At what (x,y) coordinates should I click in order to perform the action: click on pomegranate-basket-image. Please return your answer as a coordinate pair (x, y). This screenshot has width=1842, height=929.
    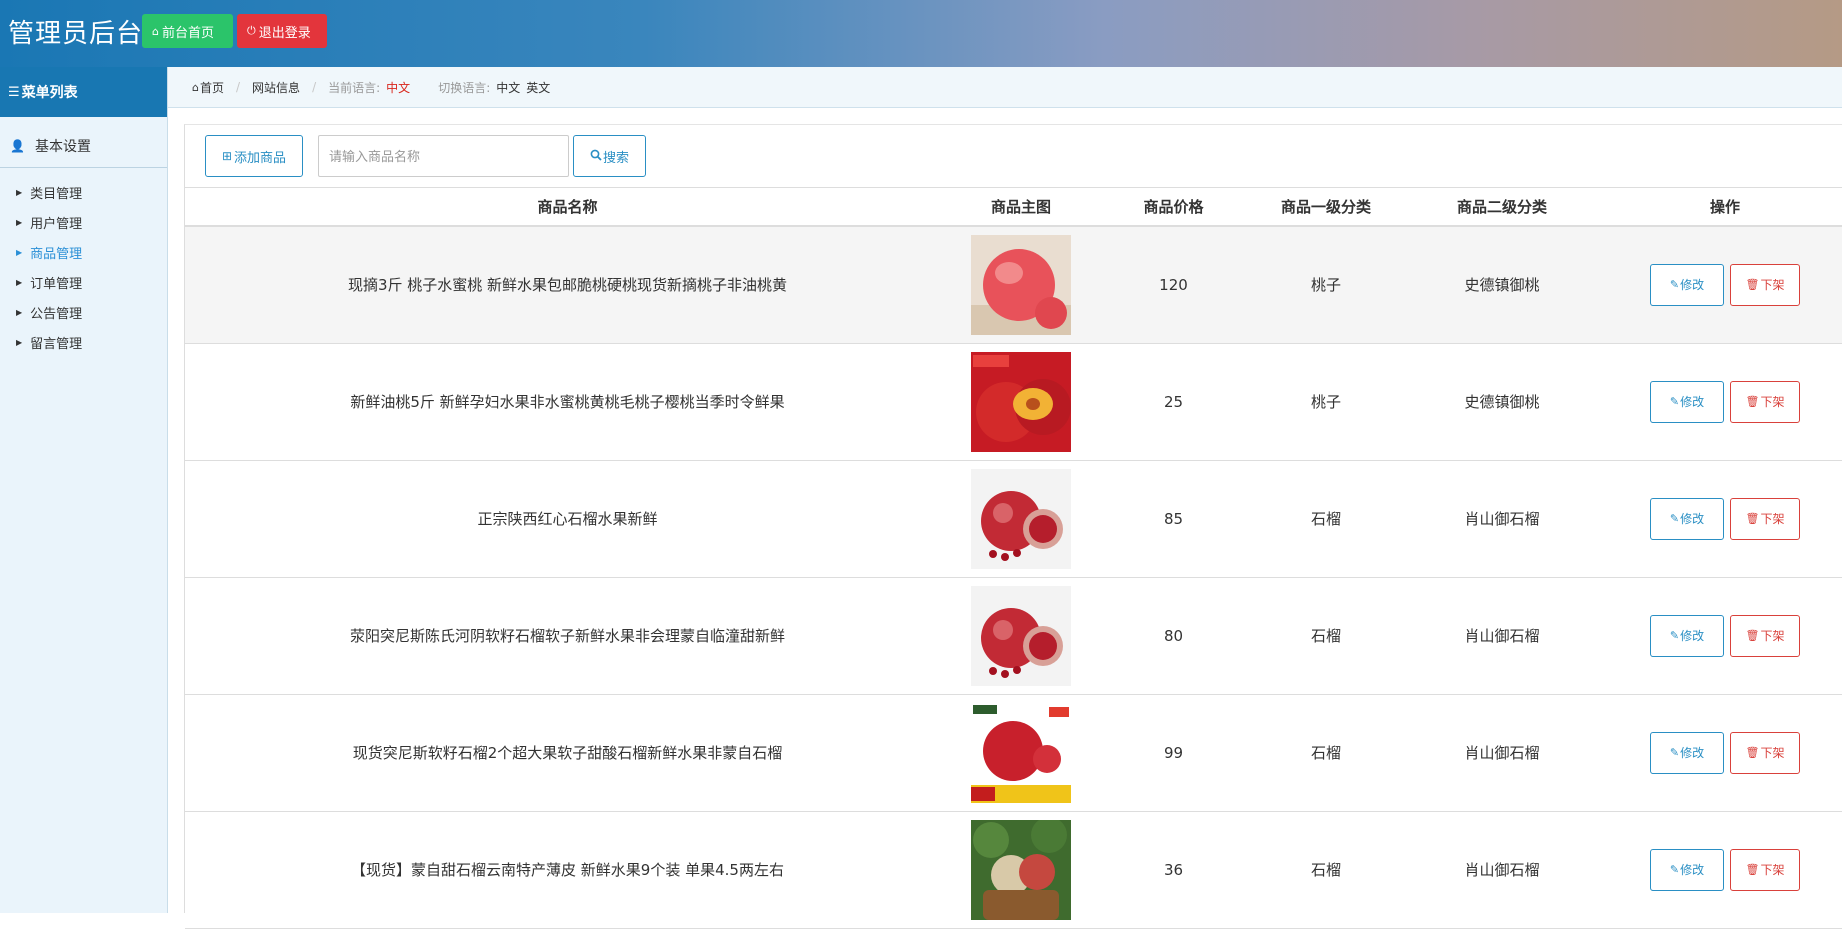
    Looking at the image, I should click on (1021, 869).